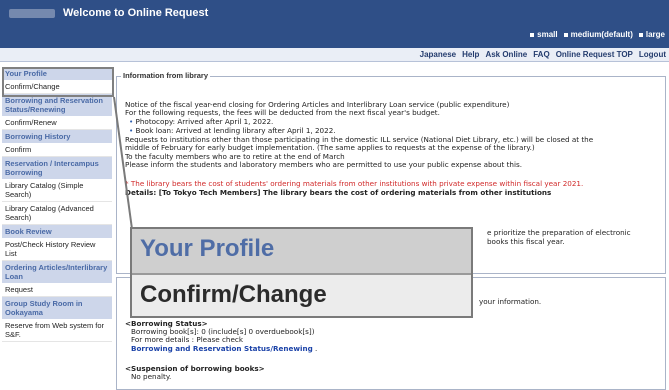 Image resolution: width=669 pixels, height=390 pixels. Describe the element at coordinates (57, 231) in the screenshot. I see `sidebar-heading-book-review: Book Review` at that location.